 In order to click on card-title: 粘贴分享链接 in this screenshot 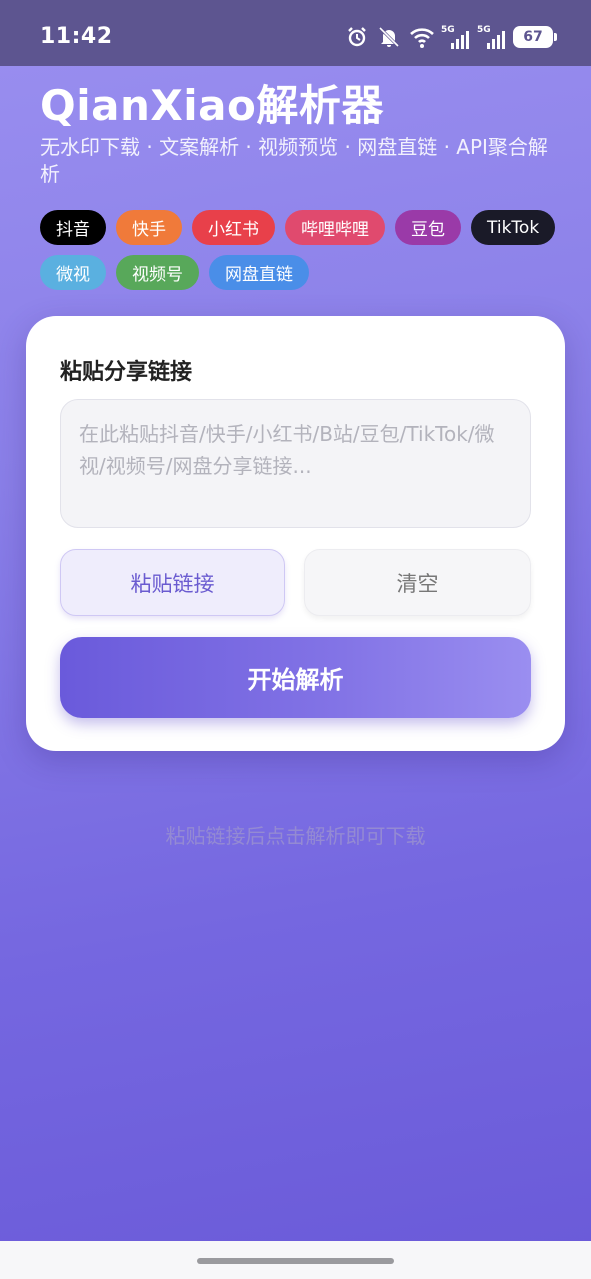, I will do `click(126, 372)`.